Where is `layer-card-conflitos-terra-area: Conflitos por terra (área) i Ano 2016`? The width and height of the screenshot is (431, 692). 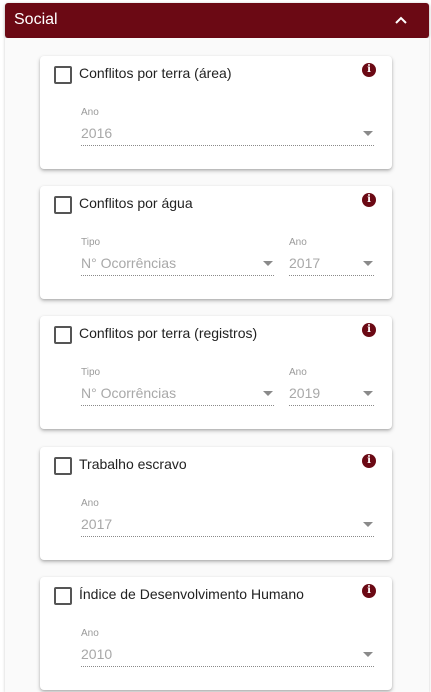 layer-card-conflitos-terra-area: Conflitos por terra (área) i Ano 2016 is located at coordinates (216, 112).